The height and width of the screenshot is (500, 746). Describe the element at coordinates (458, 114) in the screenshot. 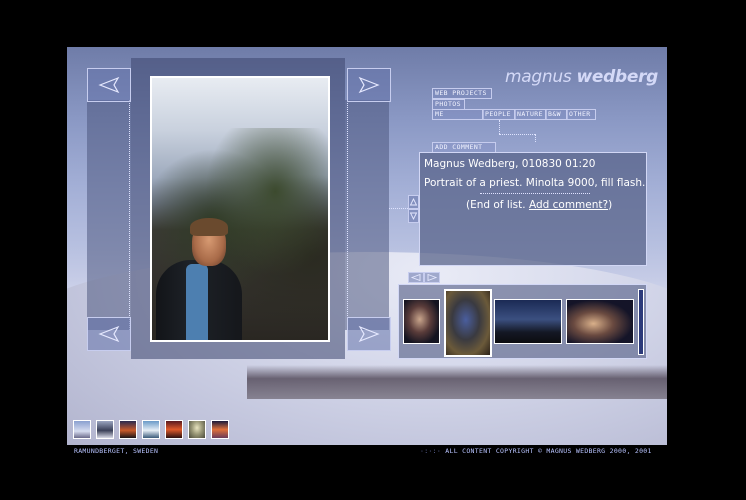

I see `nav-me: ME` at that location.